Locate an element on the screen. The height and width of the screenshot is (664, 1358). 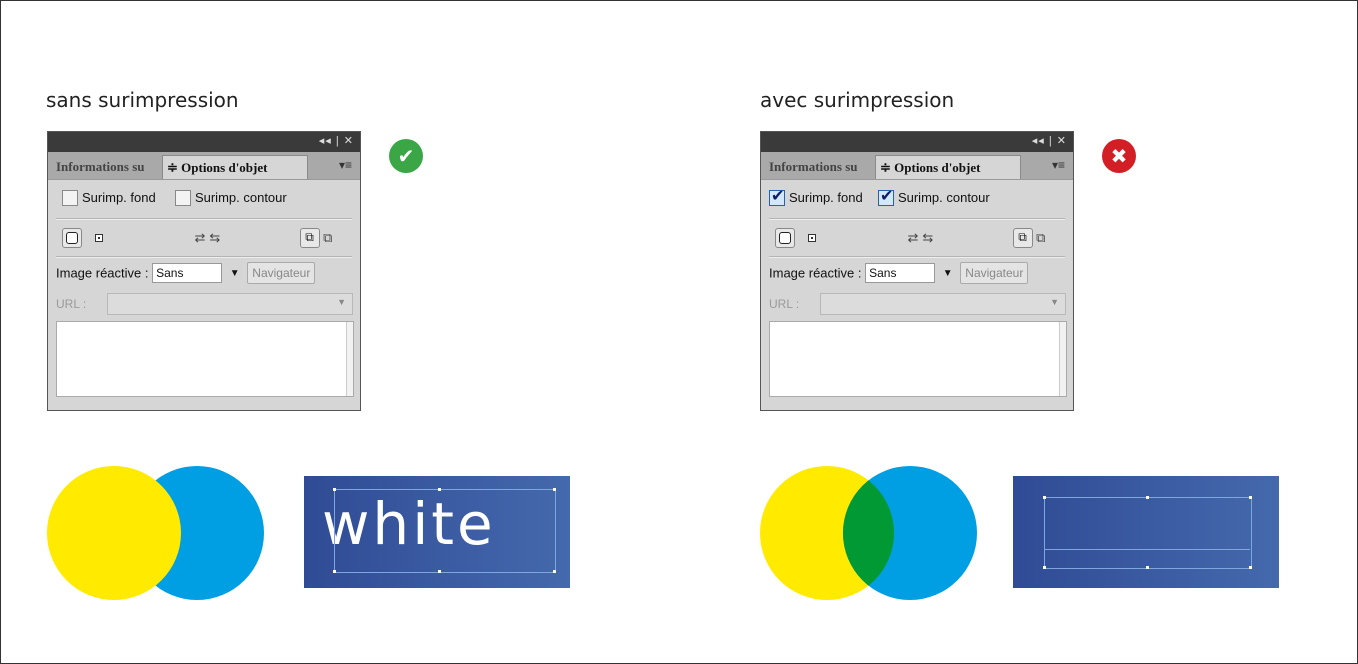
circles-no-overprint is located at coordinates (155, 533).